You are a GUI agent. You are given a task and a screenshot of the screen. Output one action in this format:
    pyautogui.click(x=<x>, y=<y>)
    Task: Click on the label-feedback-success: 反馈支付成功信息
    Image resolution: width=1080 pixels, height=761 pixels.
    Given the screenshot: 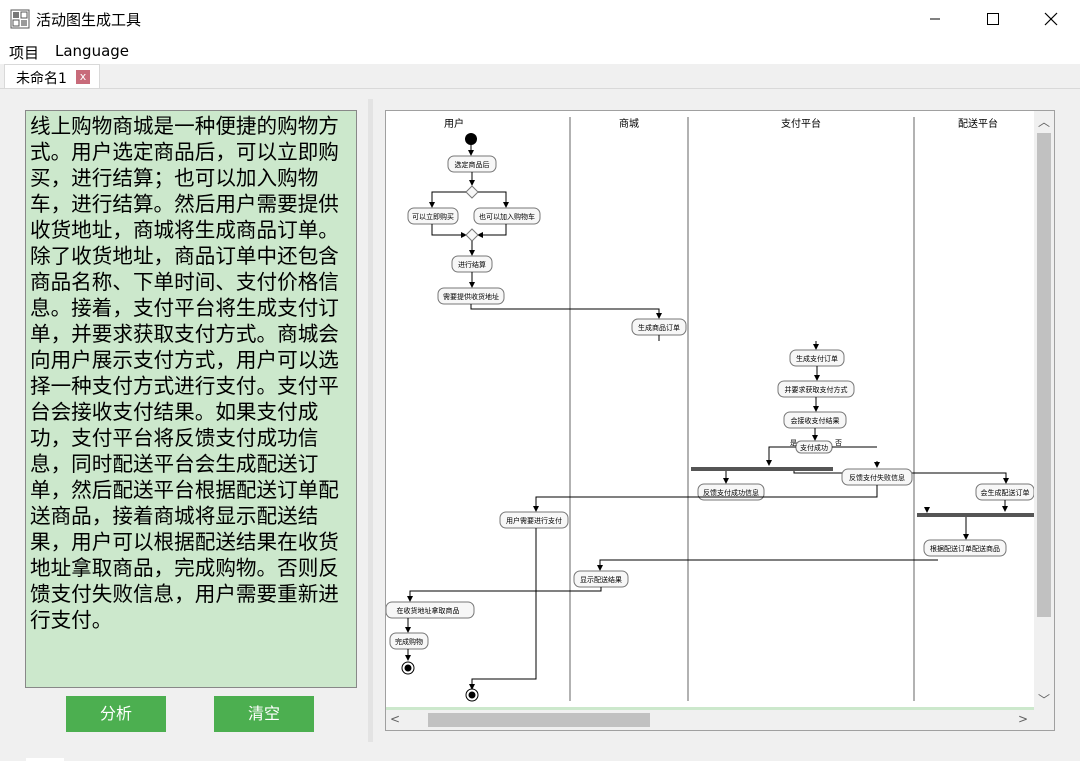 What is the action you would take?
    pyautogui.click(x=731, y=492)
    